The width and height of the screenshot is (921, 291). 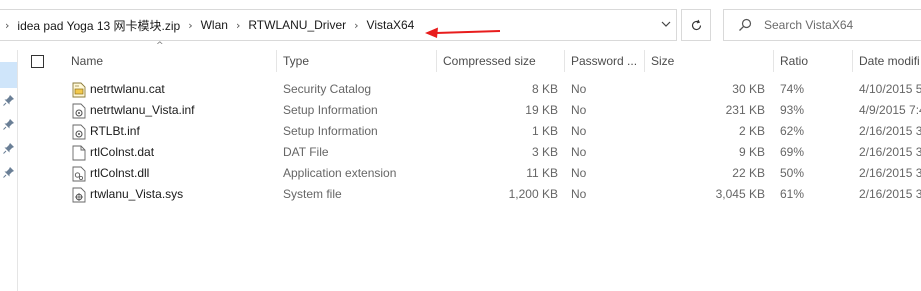 What do you see at coordinates (306, 152) in the screenshot?
I see `file-type: DAT File` at bounding box center [306, 152].